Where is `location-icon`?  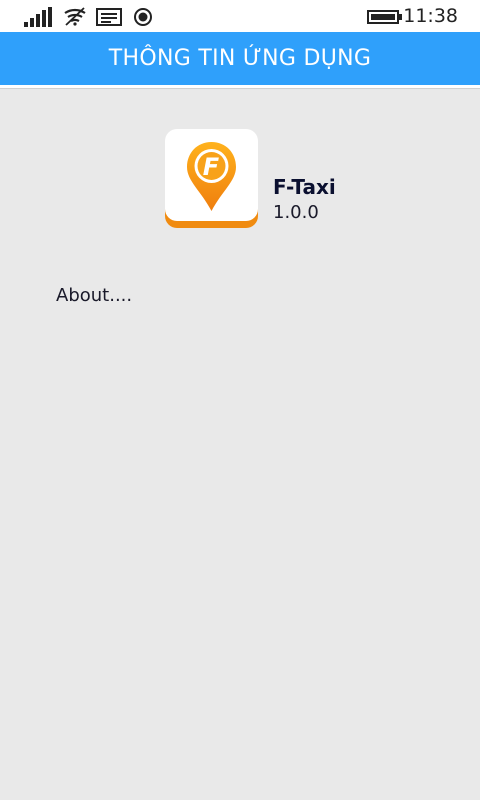
location-icon is located at coordinates (143, 17).